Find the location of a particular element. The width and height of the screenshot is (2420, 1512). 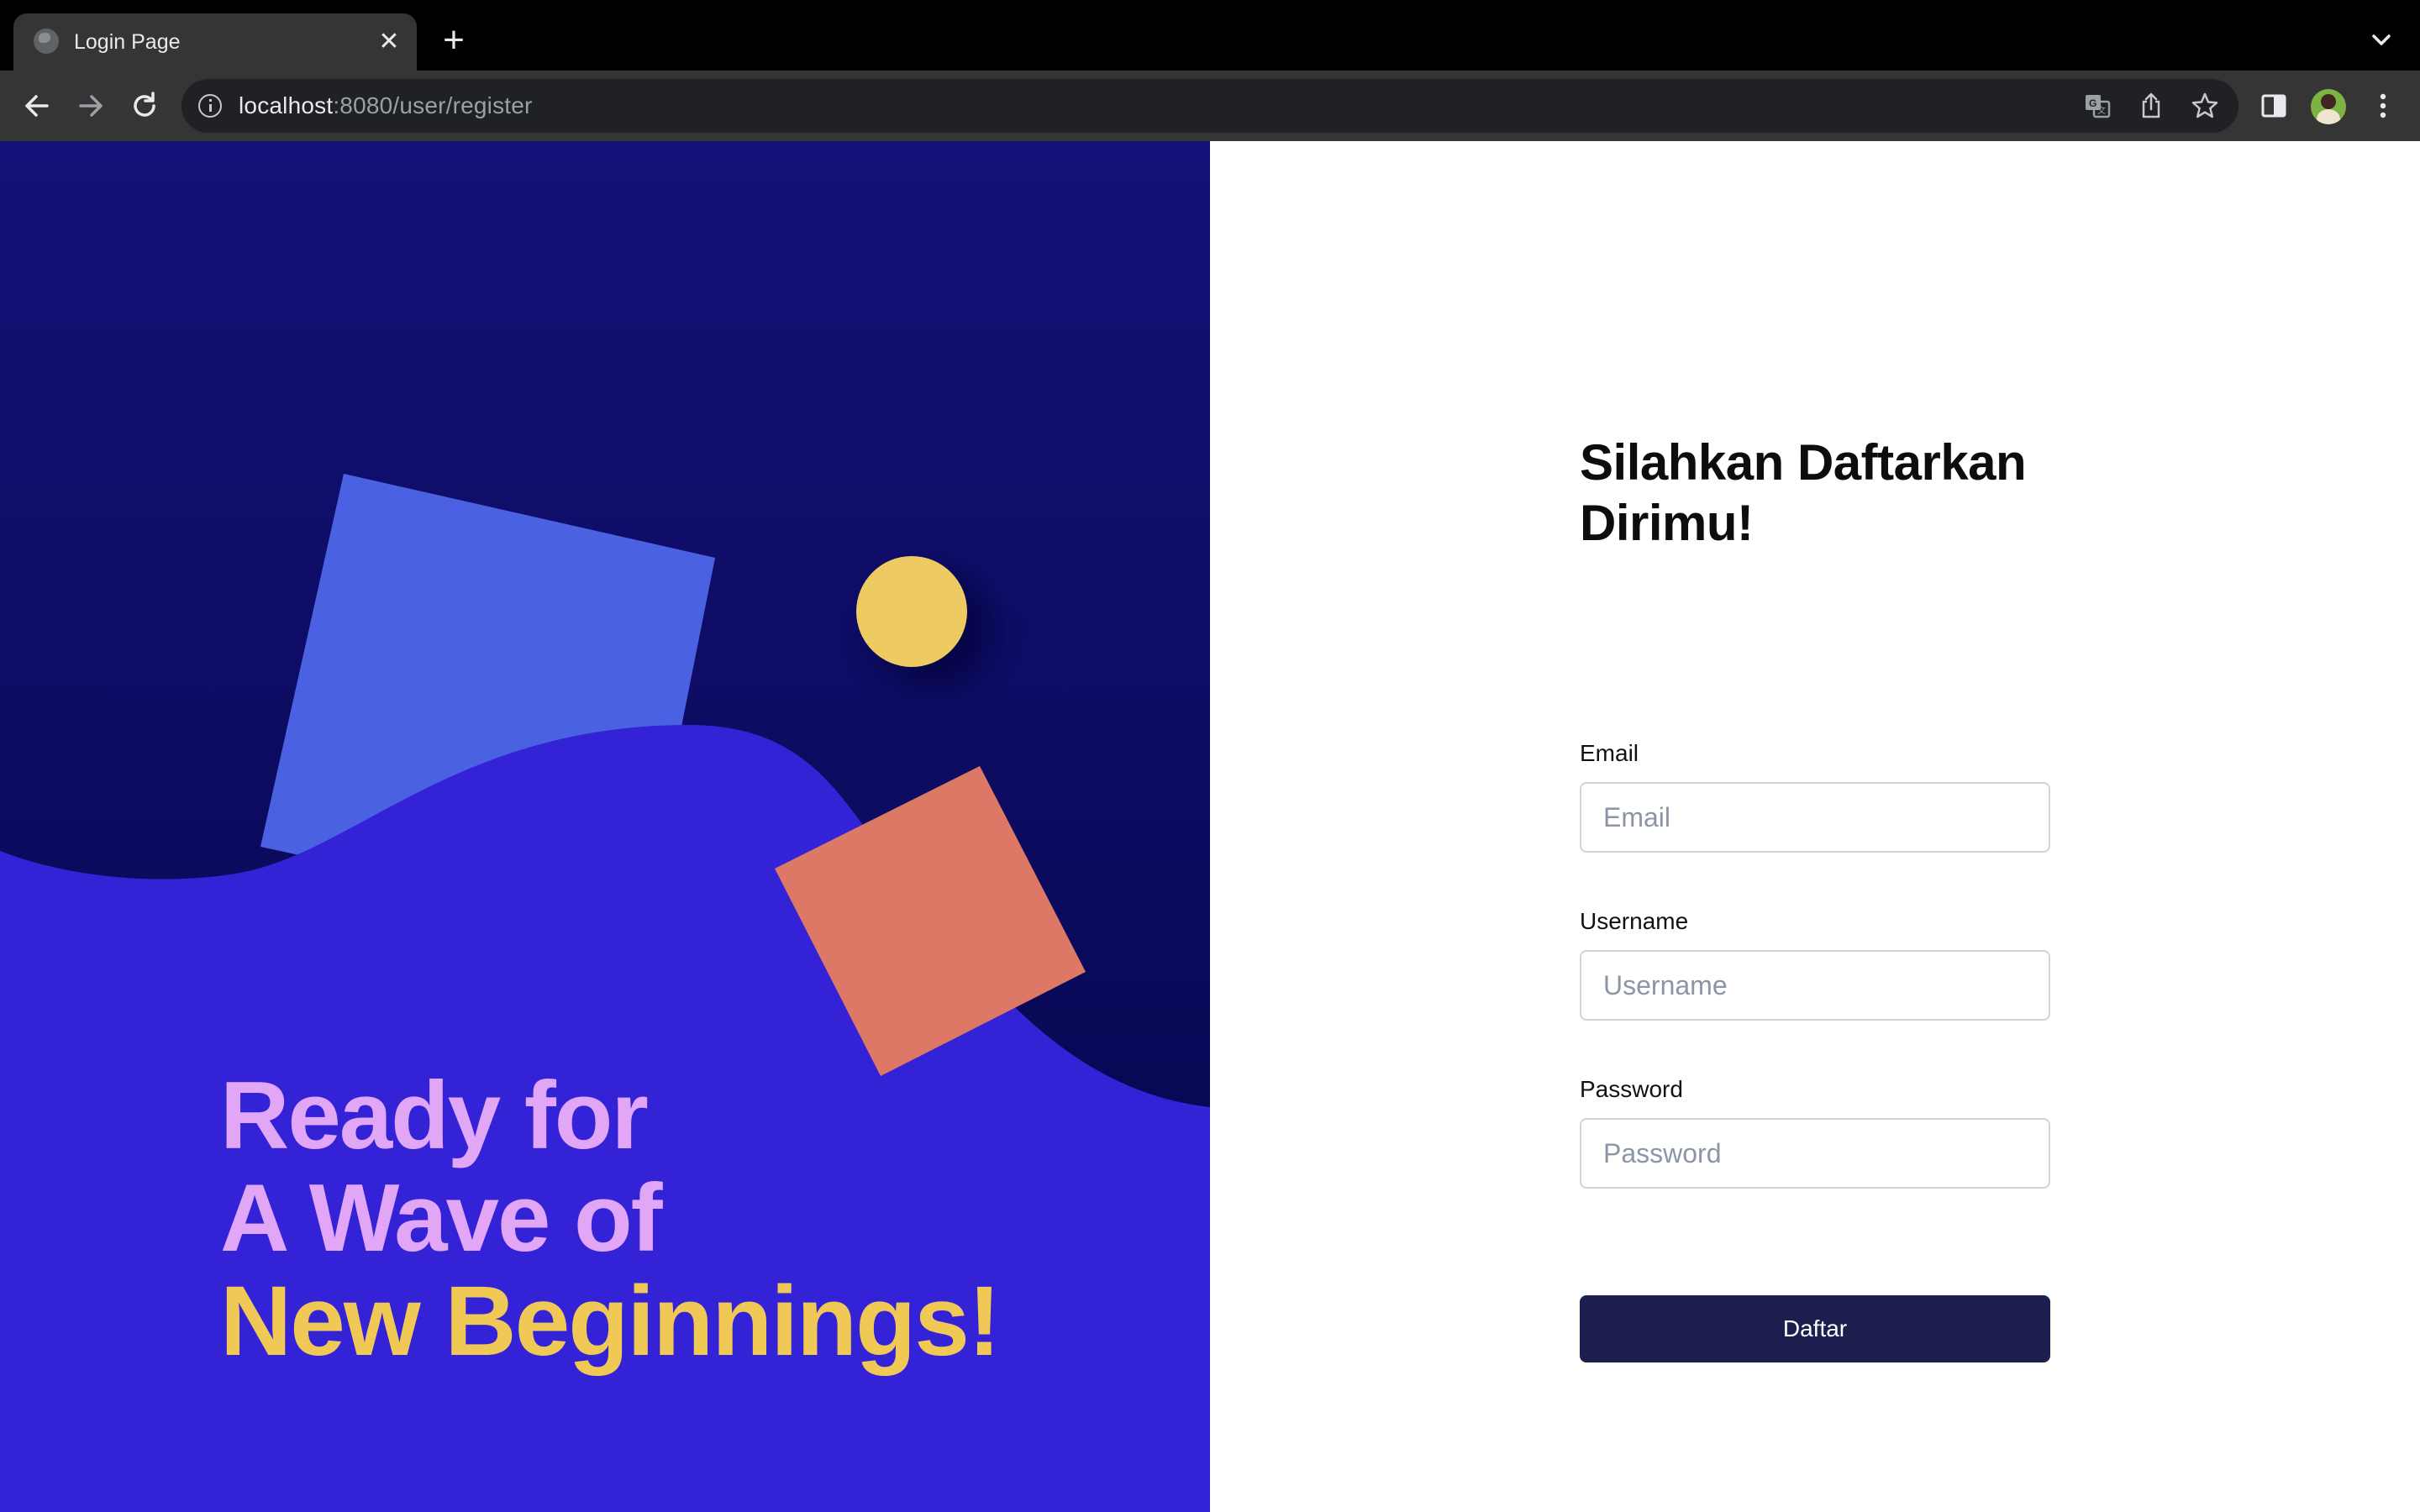

browser-tab: Login Page ✕ is located at coordinates (215, 42).